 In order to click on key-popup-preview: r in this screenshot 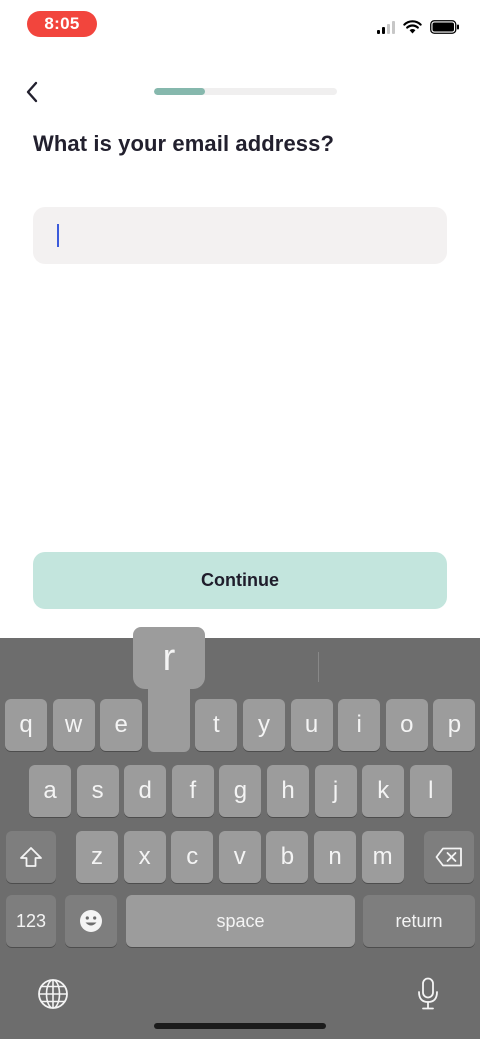, I will do `click(169, 689)`.